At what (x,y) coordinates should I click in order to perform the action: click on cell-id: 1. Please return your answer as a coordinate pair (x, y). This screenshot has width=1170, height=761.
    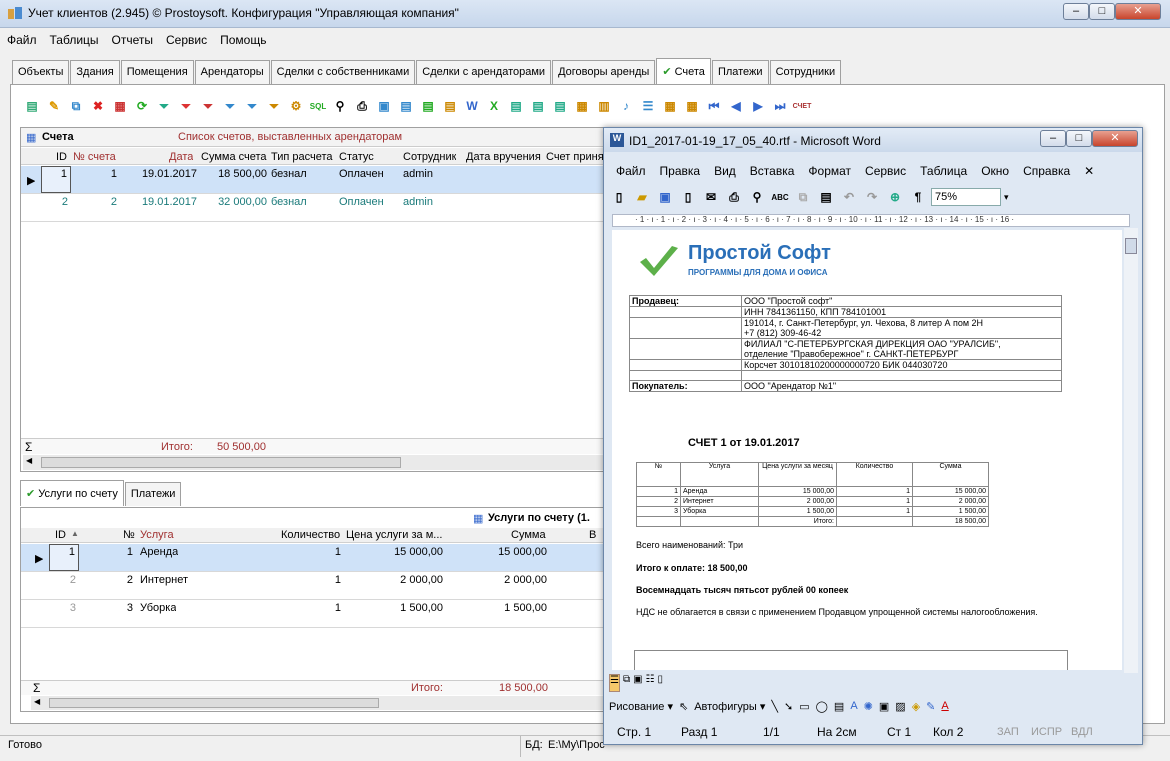
    Looking at the image, I should click on (64, 557).